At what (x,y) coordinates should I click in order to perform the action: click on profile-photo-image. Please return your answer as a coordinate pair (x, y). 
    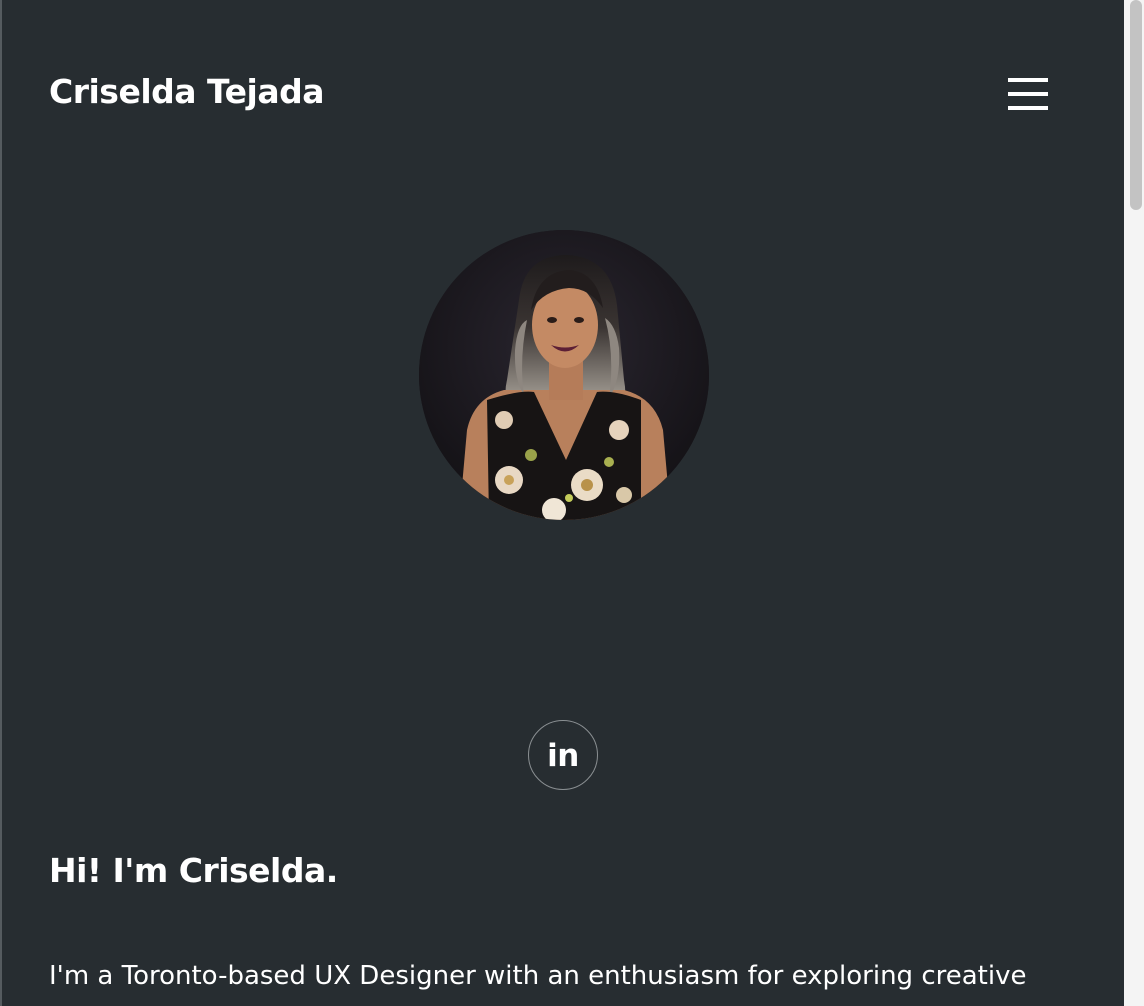
    Looking at the image, I should click on (564, 375).